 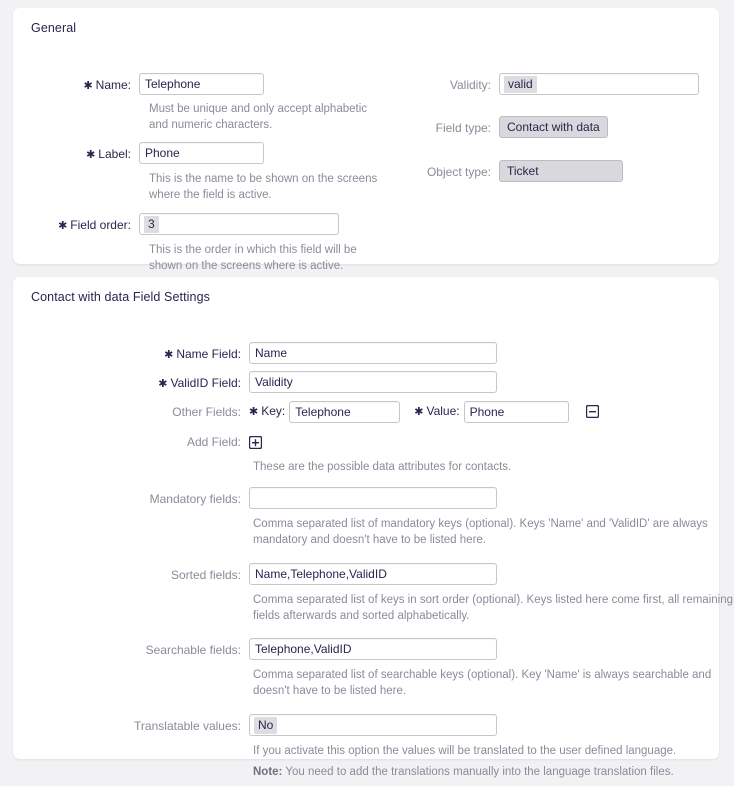 I want to click on field-row-mandatory-fields: Mandatory fields:, so click(x=255, y=498).